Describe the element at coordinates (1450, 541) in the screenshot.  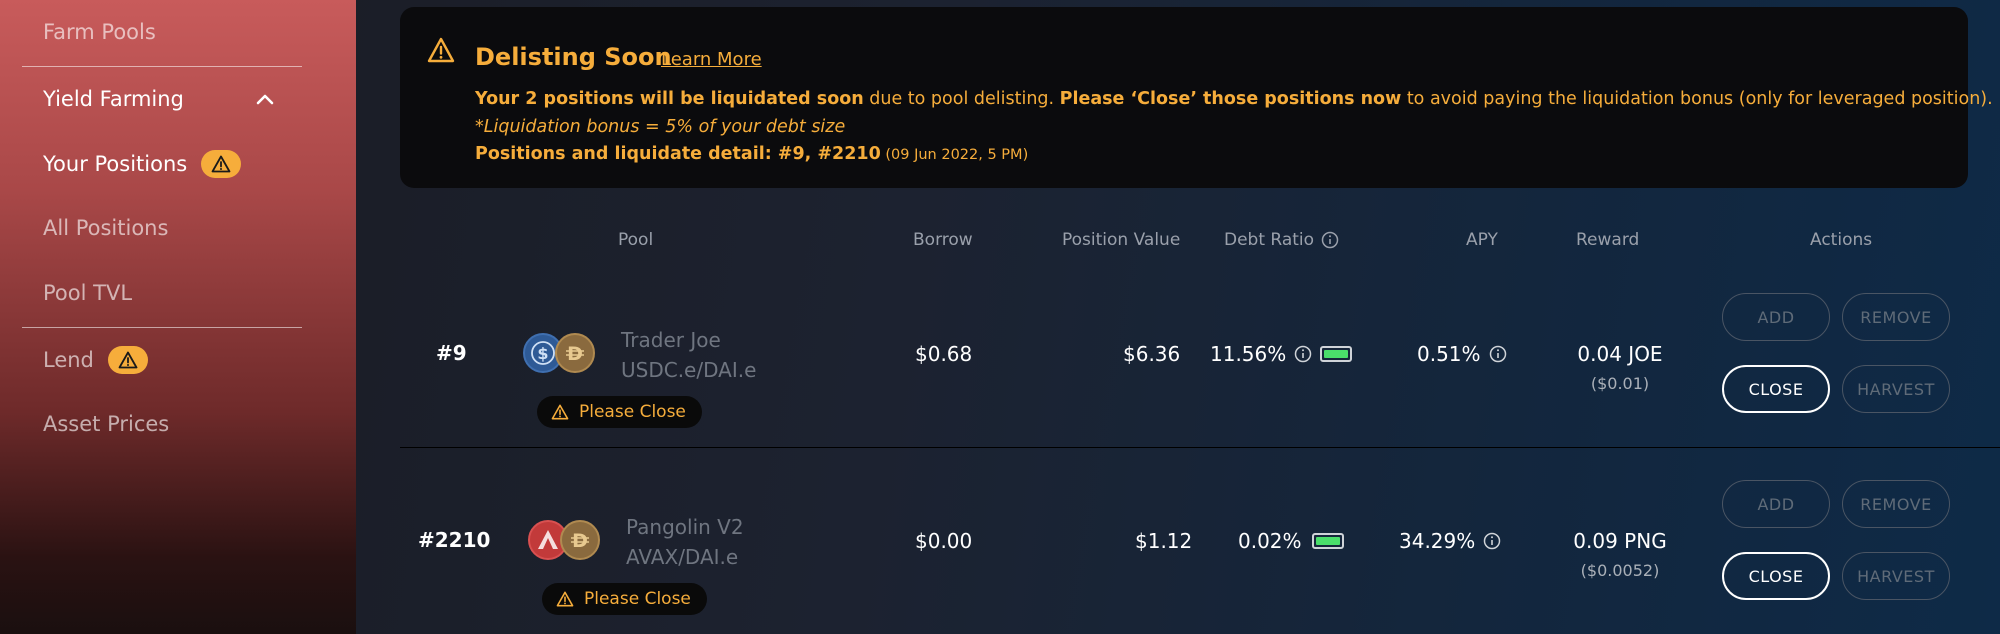
I see `apy: 34.29%` at that location.